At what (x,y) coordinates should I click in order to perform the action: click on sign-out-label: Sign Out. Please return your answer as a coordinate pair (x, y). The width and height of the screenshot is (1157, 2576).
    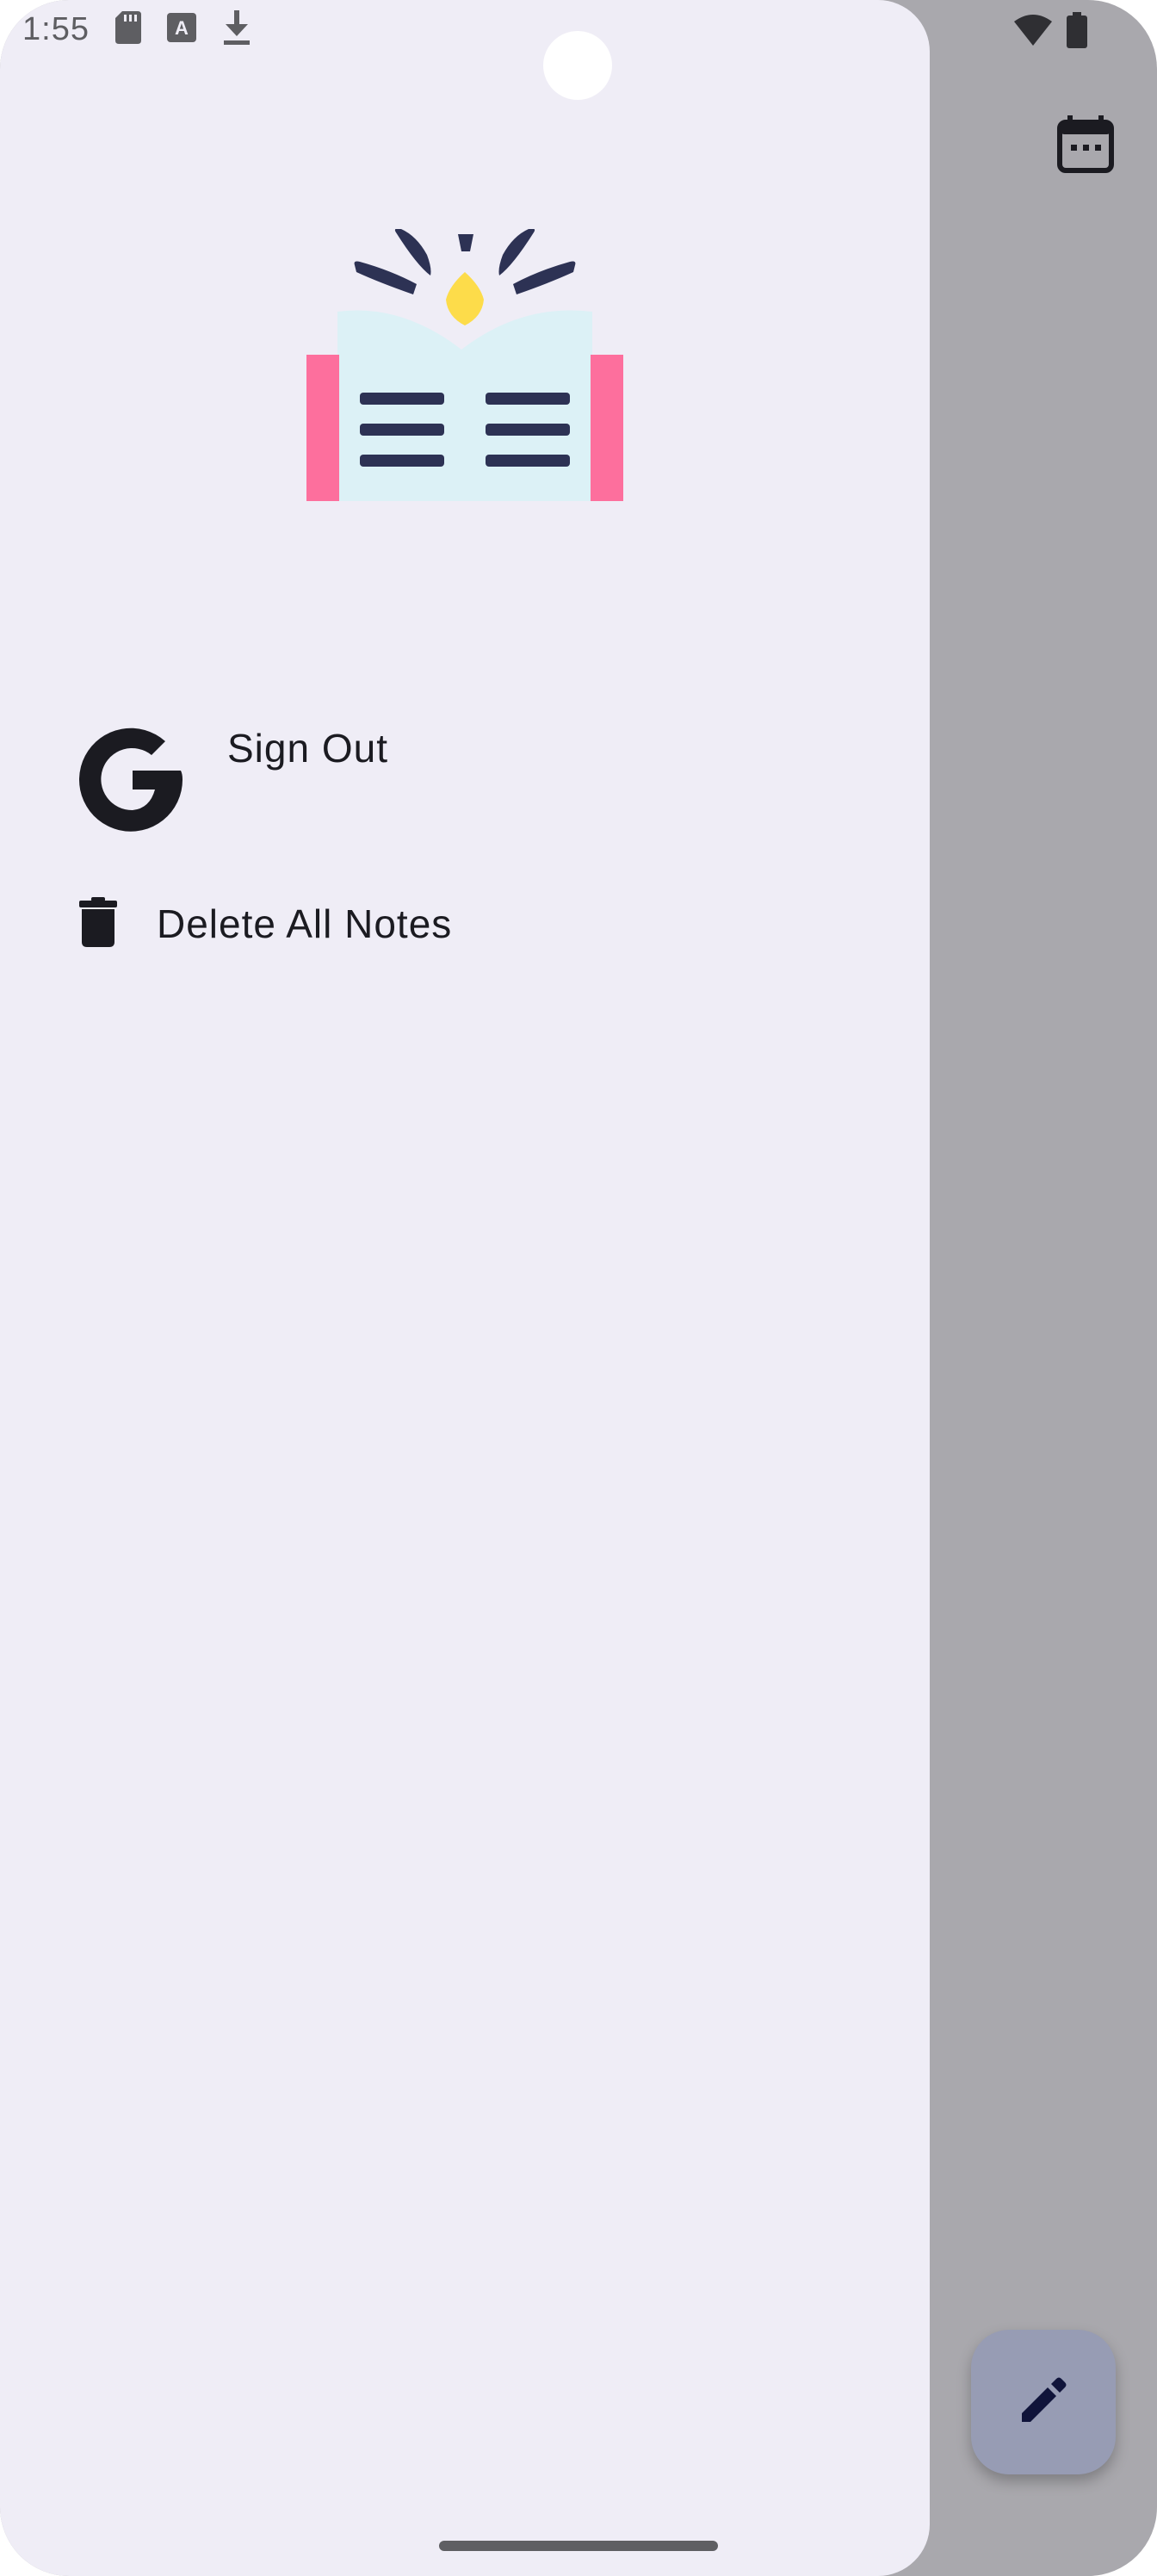
    Looking at the image, I should click on (308, 748).